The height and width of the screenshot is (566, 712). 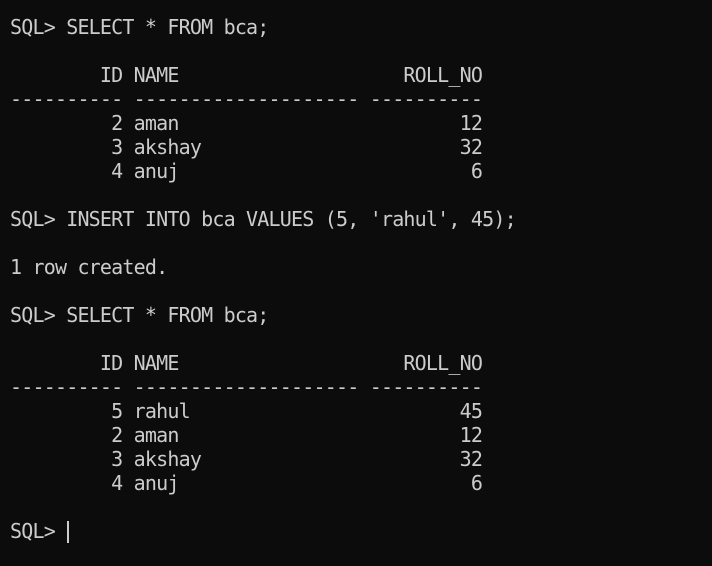 What do you see at coordinates (89, 267) in the screenshot?
I see `terminal-line: 1 row created.` at bounding box center [89, 267].